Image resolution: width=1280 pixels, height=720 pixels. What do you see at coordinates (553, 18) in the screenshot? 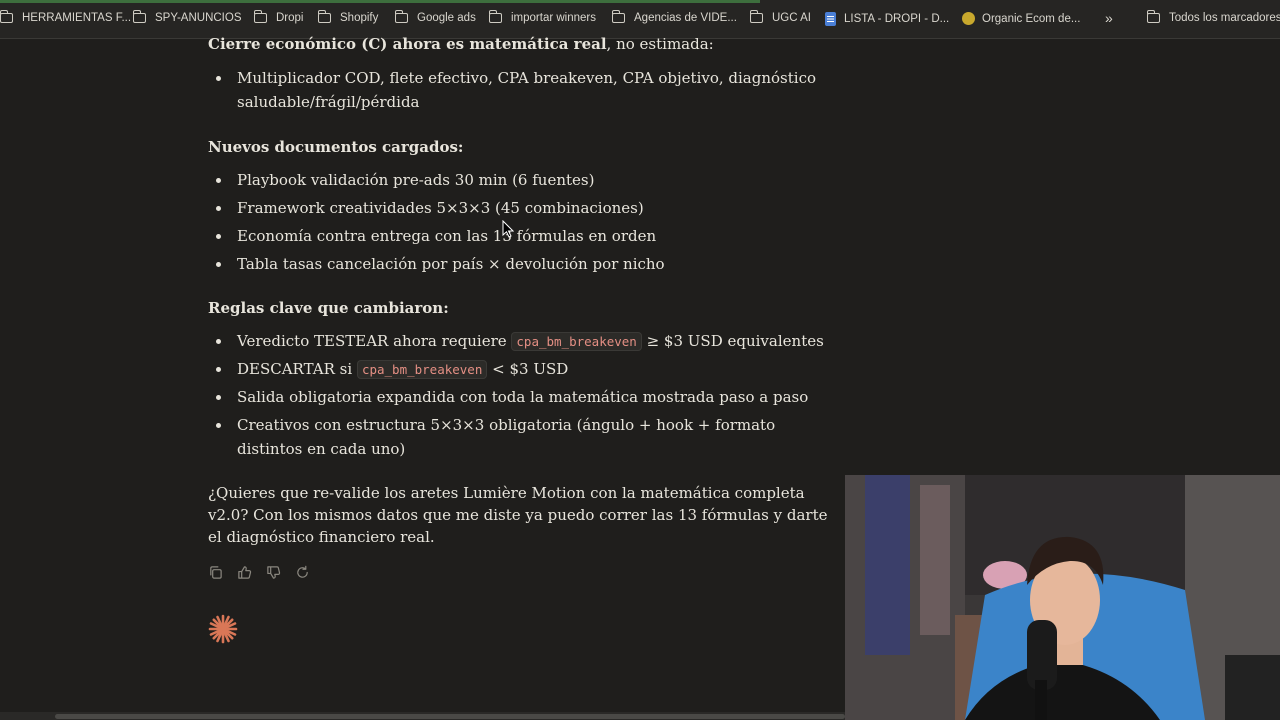
I see `bookmark-label: importar winners` at bounding box center [553, 18].